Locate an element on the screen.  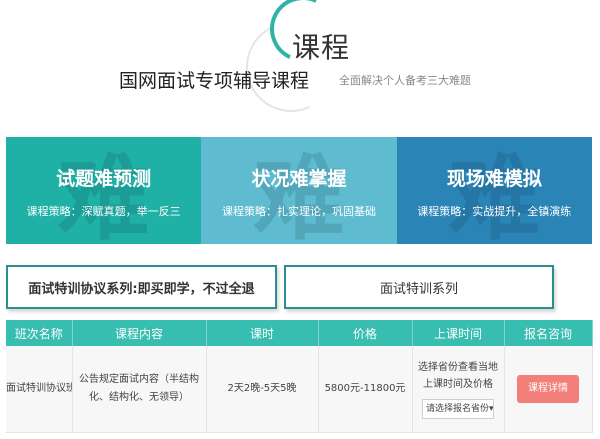
content-cell: 公告规定面试内容（半结构化、结构化、无领导） is located at coordinates (139, 389).